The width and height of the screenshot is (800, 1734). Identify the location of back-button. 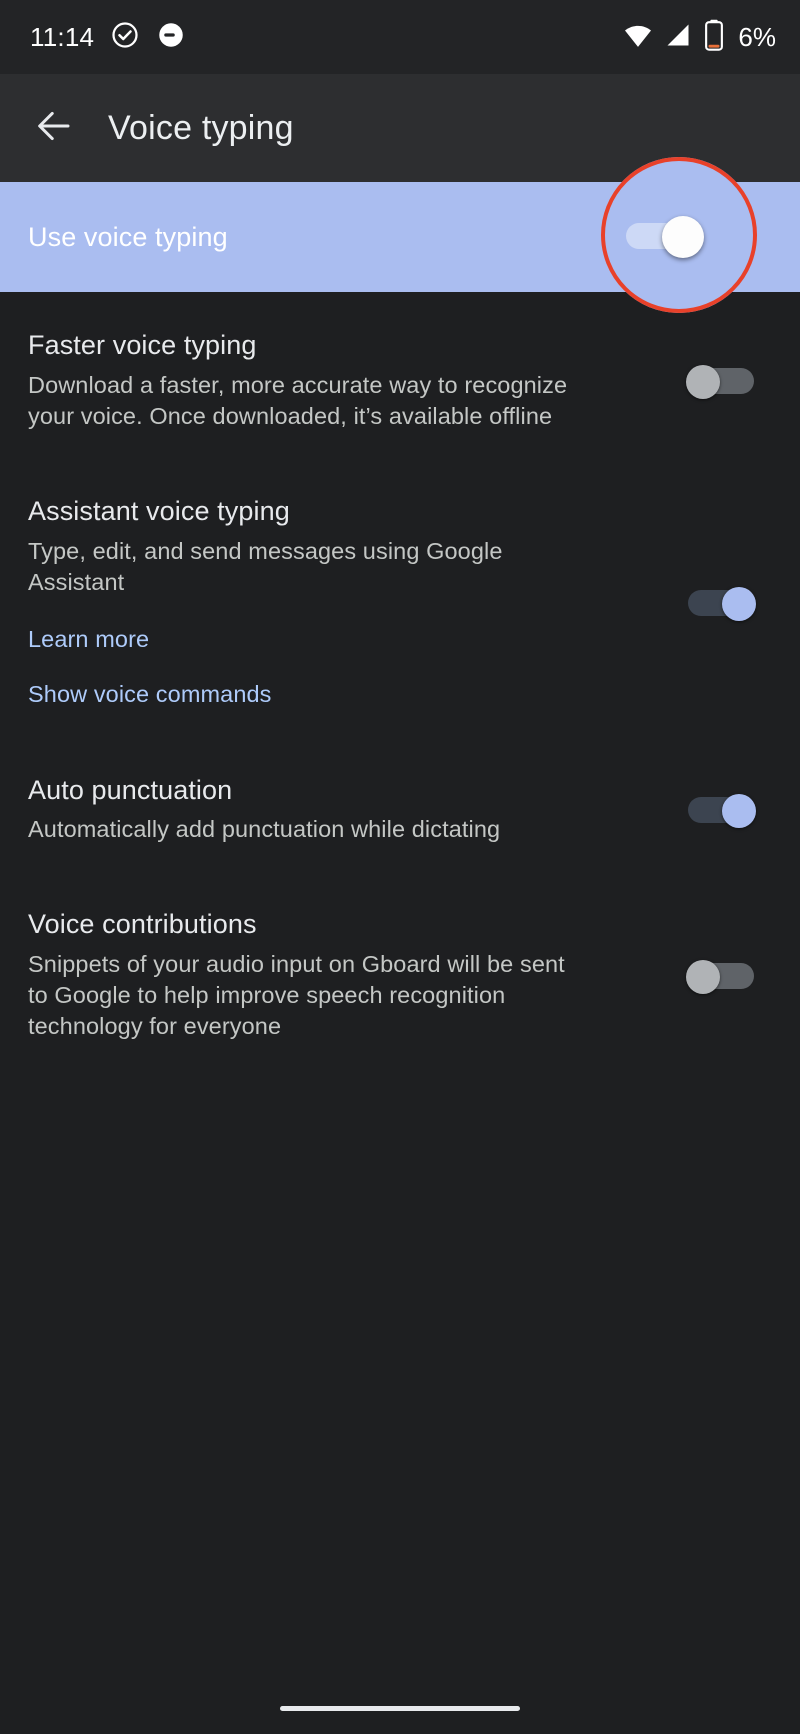
(54, 128).